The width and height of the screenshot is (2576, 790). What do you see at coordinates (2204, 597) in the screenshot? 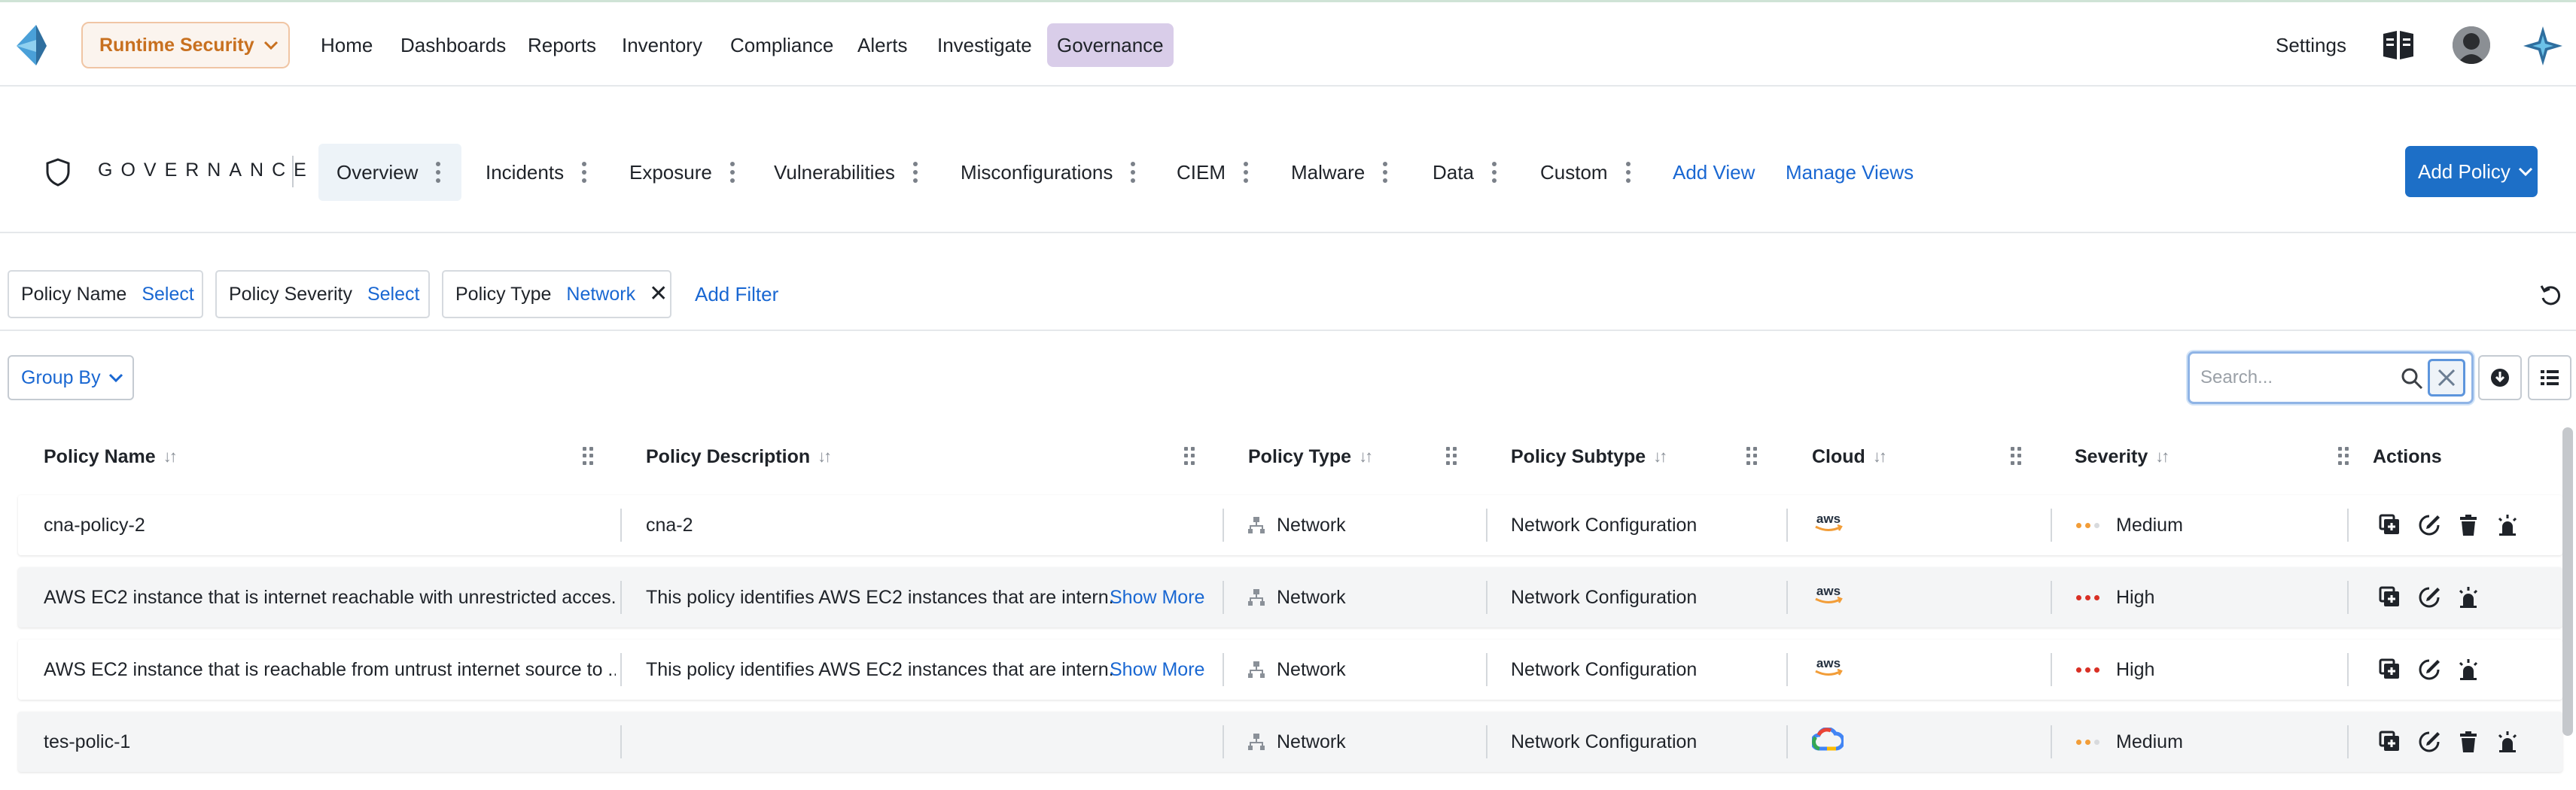
I see `cell-severity: High` at bounding box center [2204, 597].